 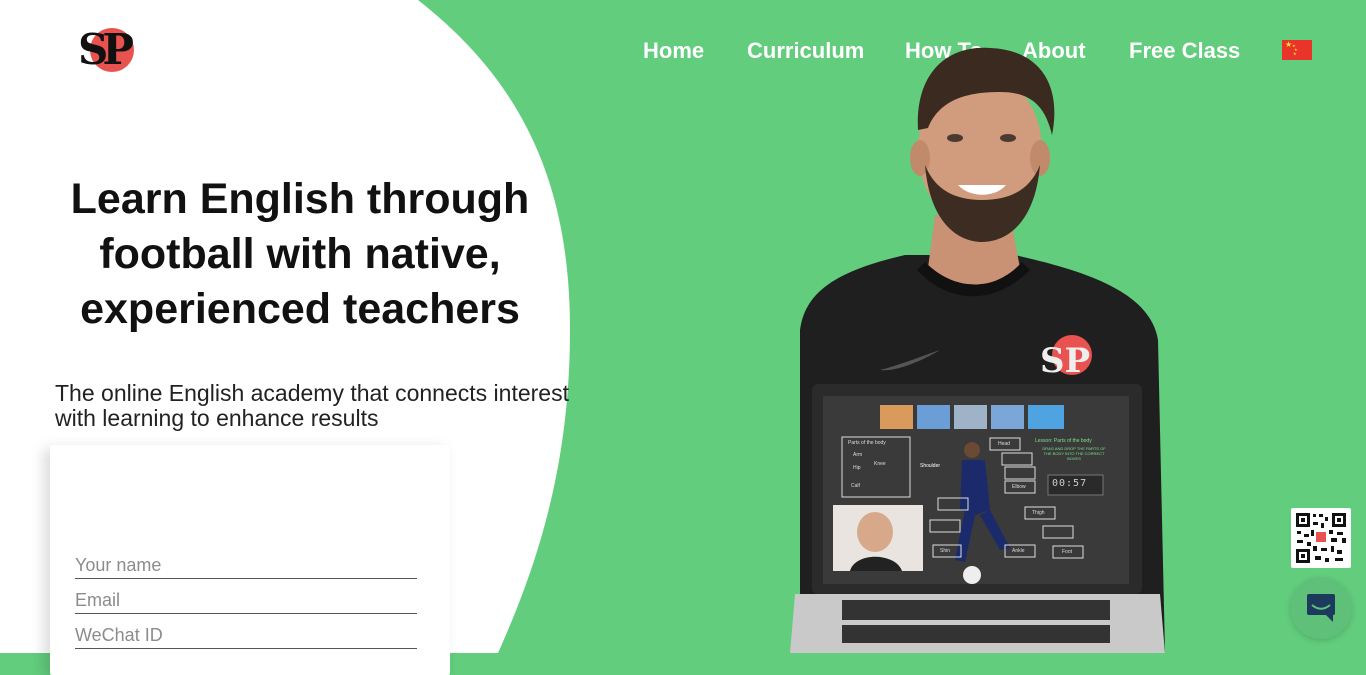 I want to click on word-shoulder: Shoulder, so click(x=930, y=466).